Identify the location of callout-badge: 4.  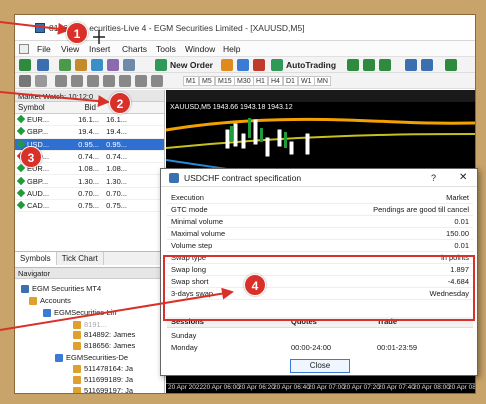
(255, 285).